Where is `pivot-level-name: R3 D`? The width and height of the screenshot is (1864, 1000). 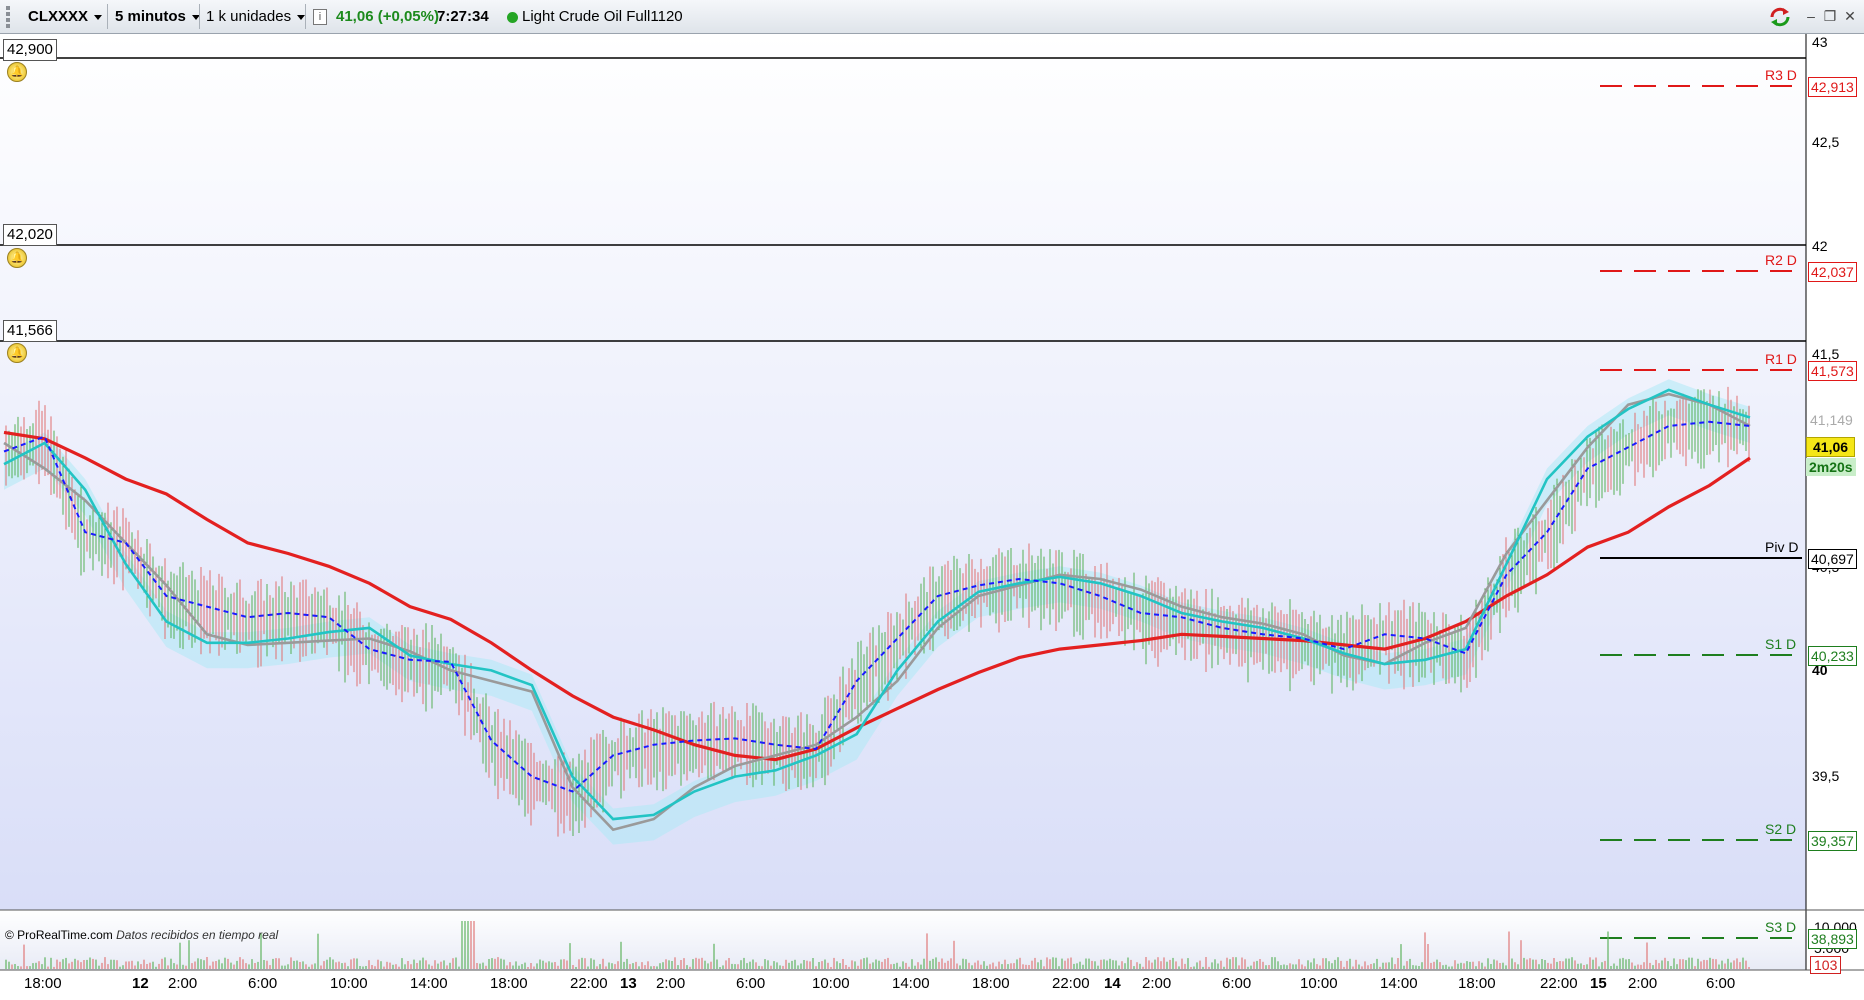
pivot-level-name: R3 D is located at coordinates (1781, 75).